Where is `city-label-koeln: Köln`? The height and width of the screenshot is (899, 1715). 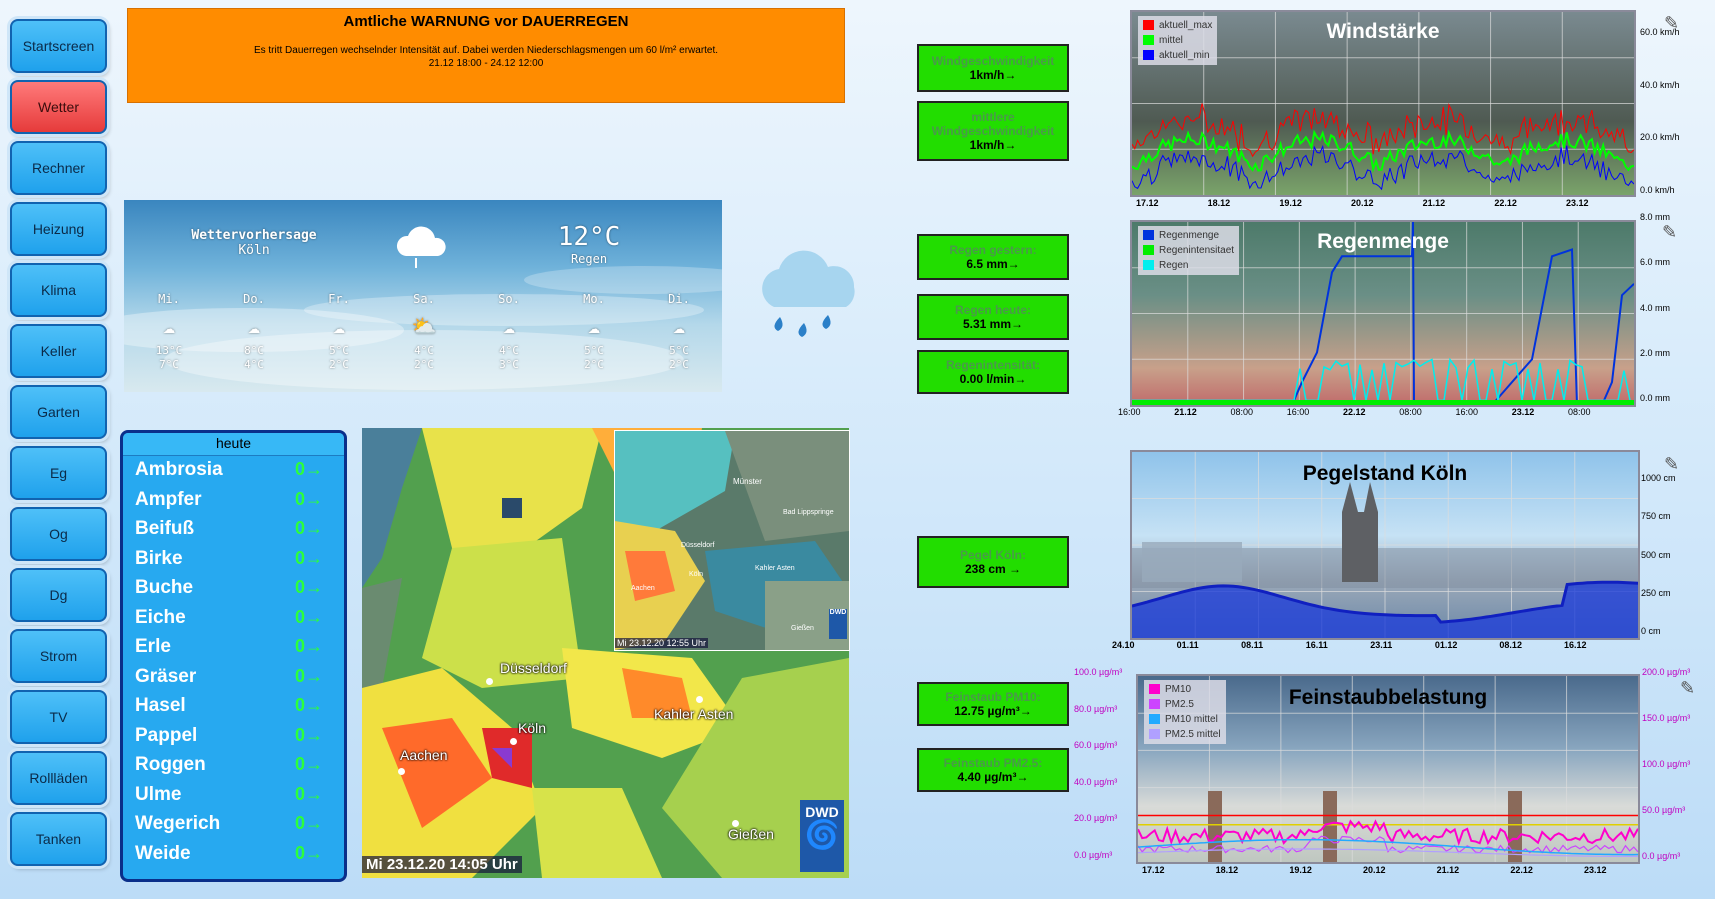
city-label-koeln: Köln is located at coordinates (532, 728).